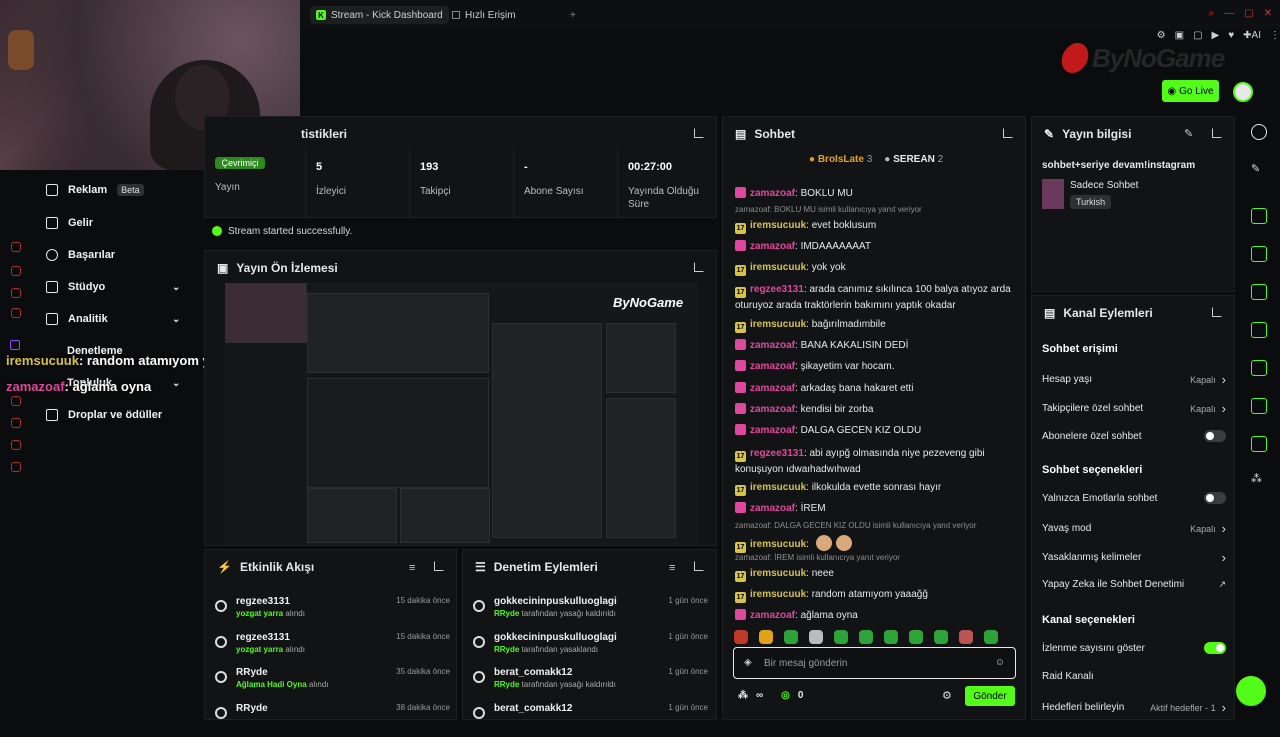 The width and height of the screenshot is (1280, 737). What do you see at coordinates (1259, 368) in the screenshot?
I see `code-icon` at bounding box center [1259, 368].